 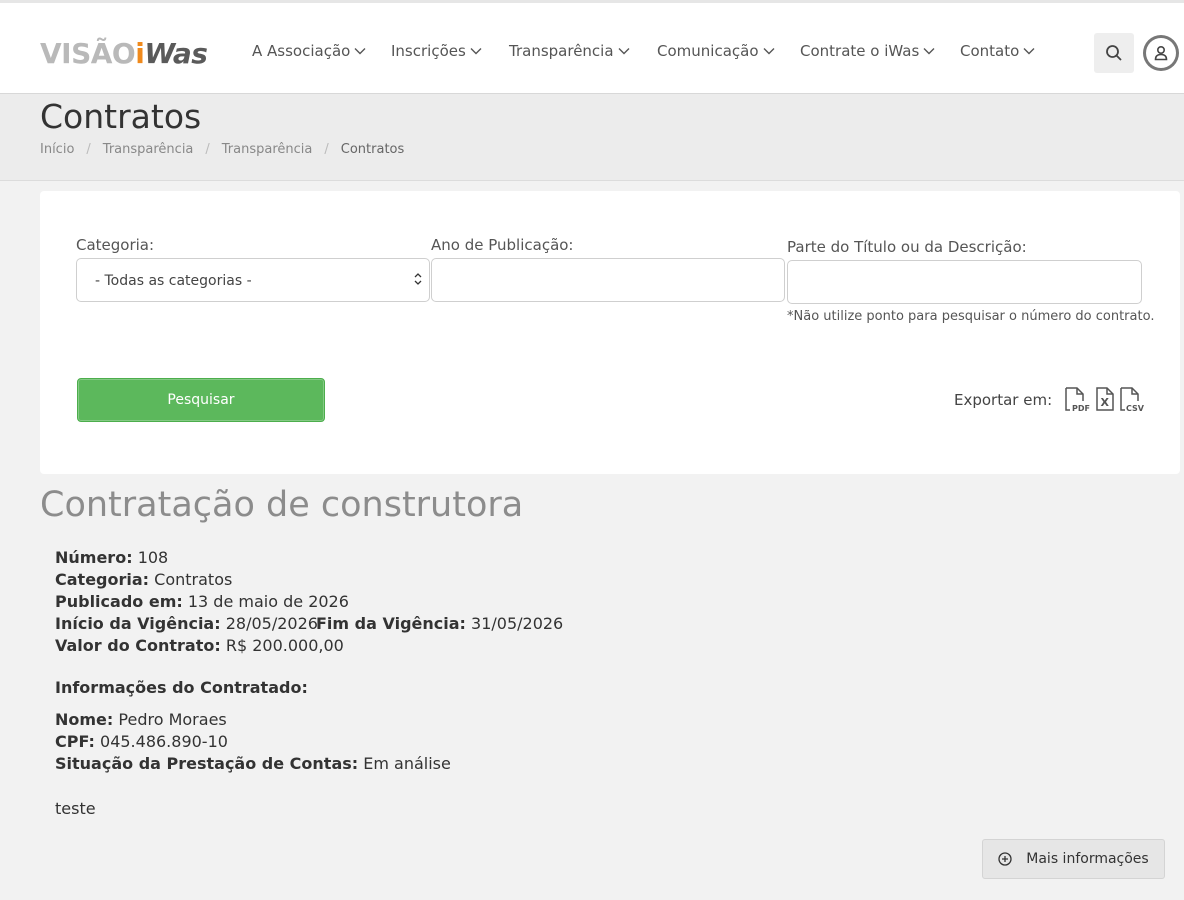 I want to click on contract-numero: Número: 108, so click(x=111, y=557).